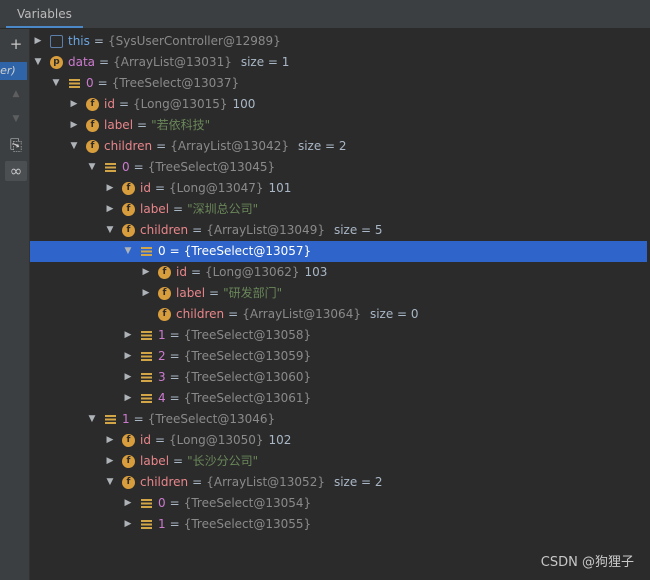 This screenshot has height=580, width=650. Describe the element at coordinates (340, 167) in the screenshot. I see `tree-row: ▼ 0 = {TreeSelect@13045}` at that location.